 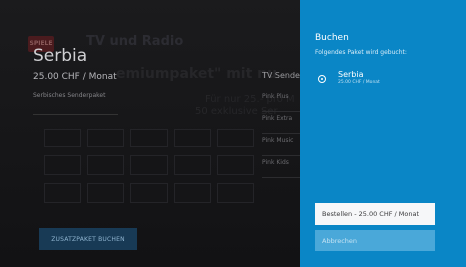 What do you see at coordinates (282, 123) in the screenshot?
I see `channel-list-item: Pink Extra` at bounding box center [282, 123].